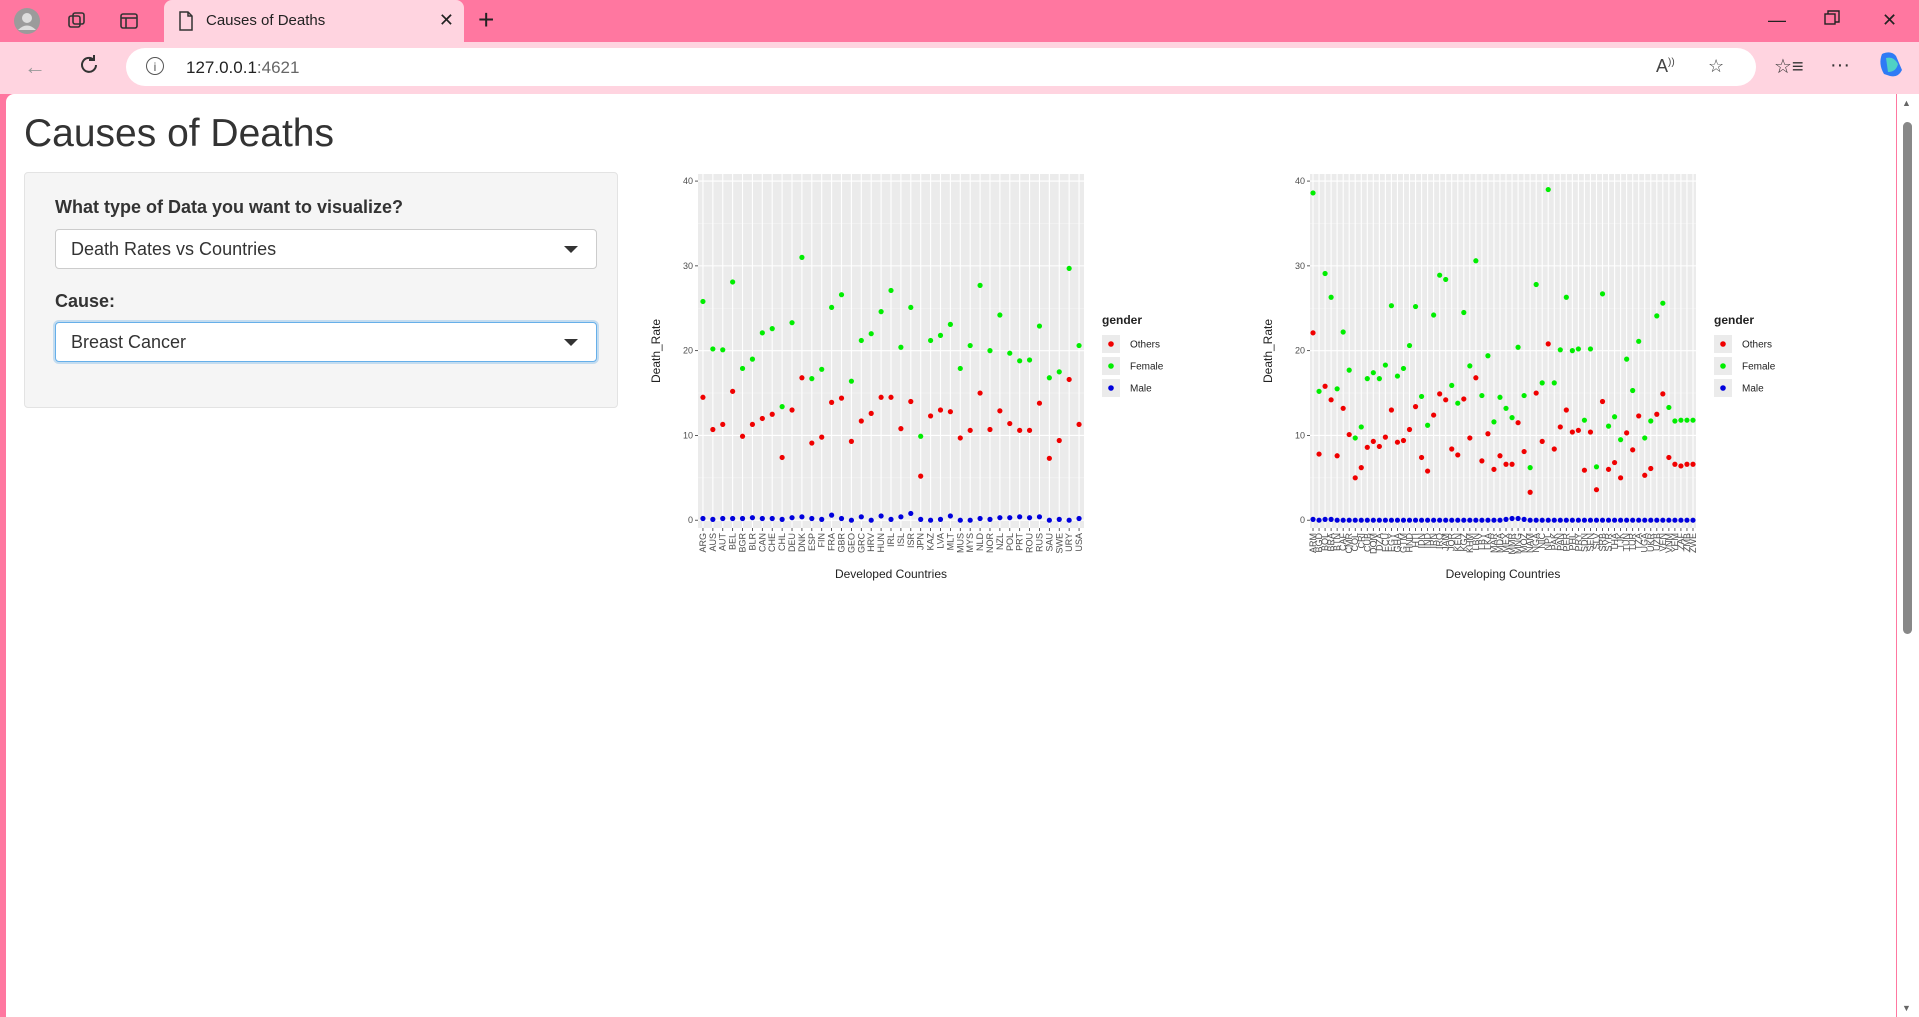  What do you see at coordinates (980, 542) in the screenshot?
I see `x-tick-label: NLD` at bounding box center [980, 542].